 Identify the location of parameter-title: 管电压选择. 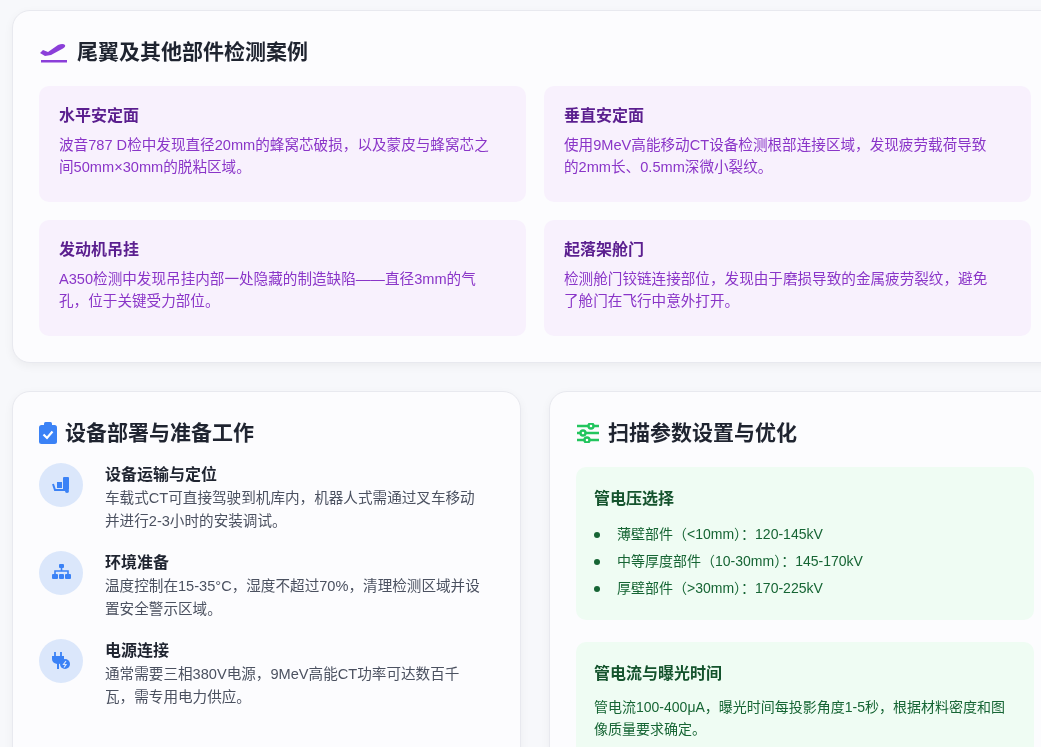
(634, 499).